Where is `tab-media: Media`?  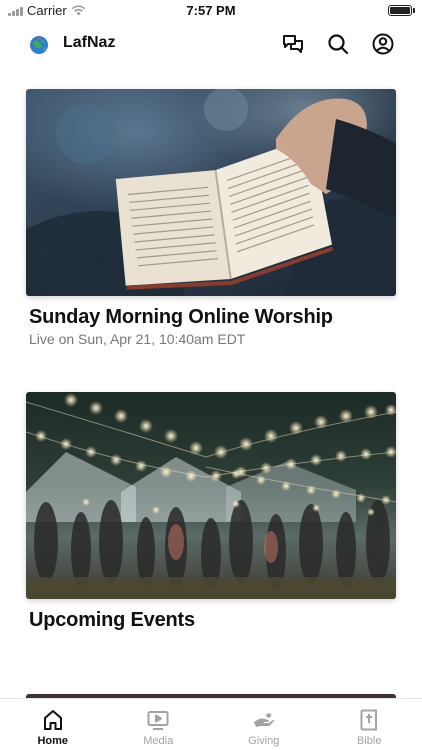
tab-media: Media is located at coordinates (159, 724).